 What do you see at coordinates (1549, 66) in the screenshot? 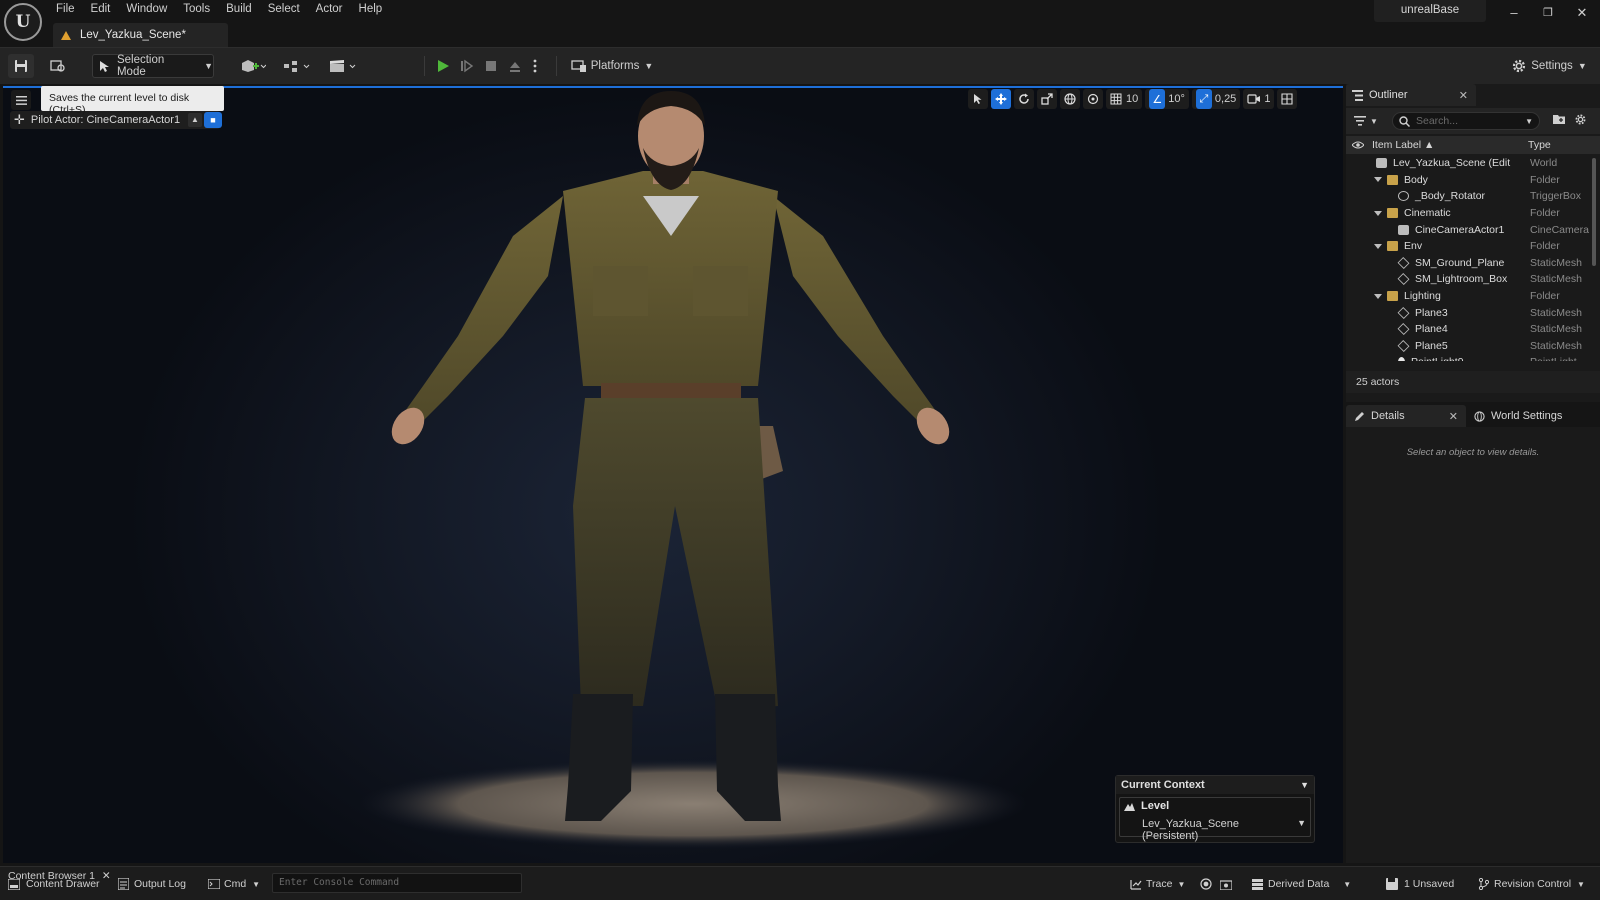
I see `settings-dropdown: Settings ▼` at bounding box center [1549, 66].